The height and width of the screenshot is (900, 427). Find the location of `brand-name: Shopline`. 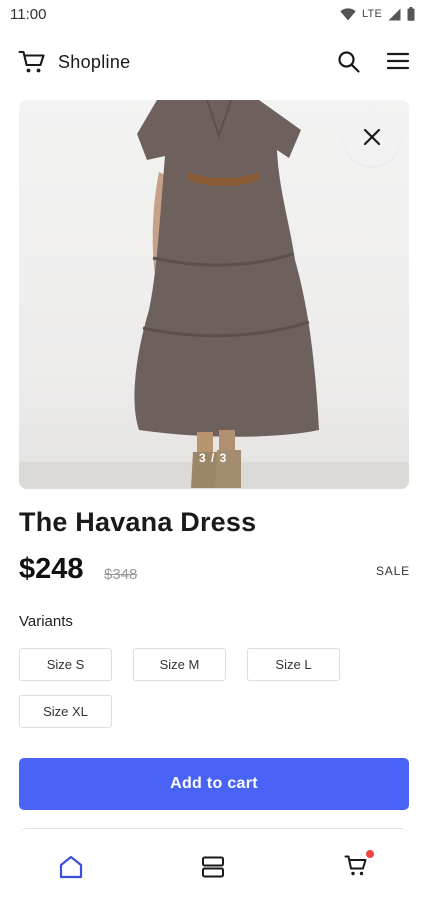

brand-name: Shopline is located at coordinates (94, 62).